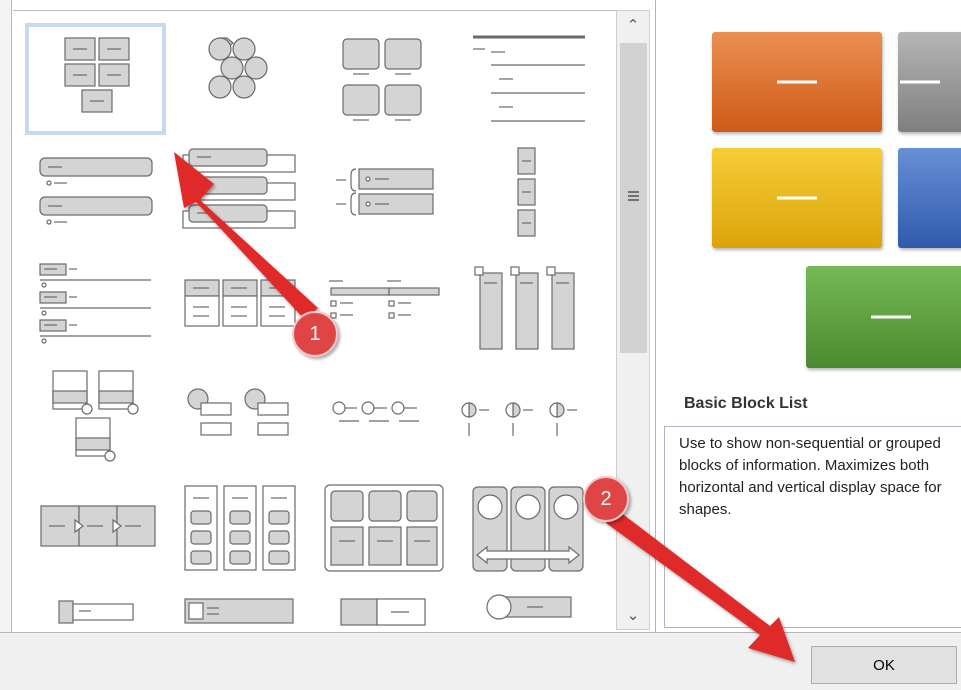 This screenshot has height=690, width=961. I want to click on annotation-badge-2: 2, so click(606, 499).